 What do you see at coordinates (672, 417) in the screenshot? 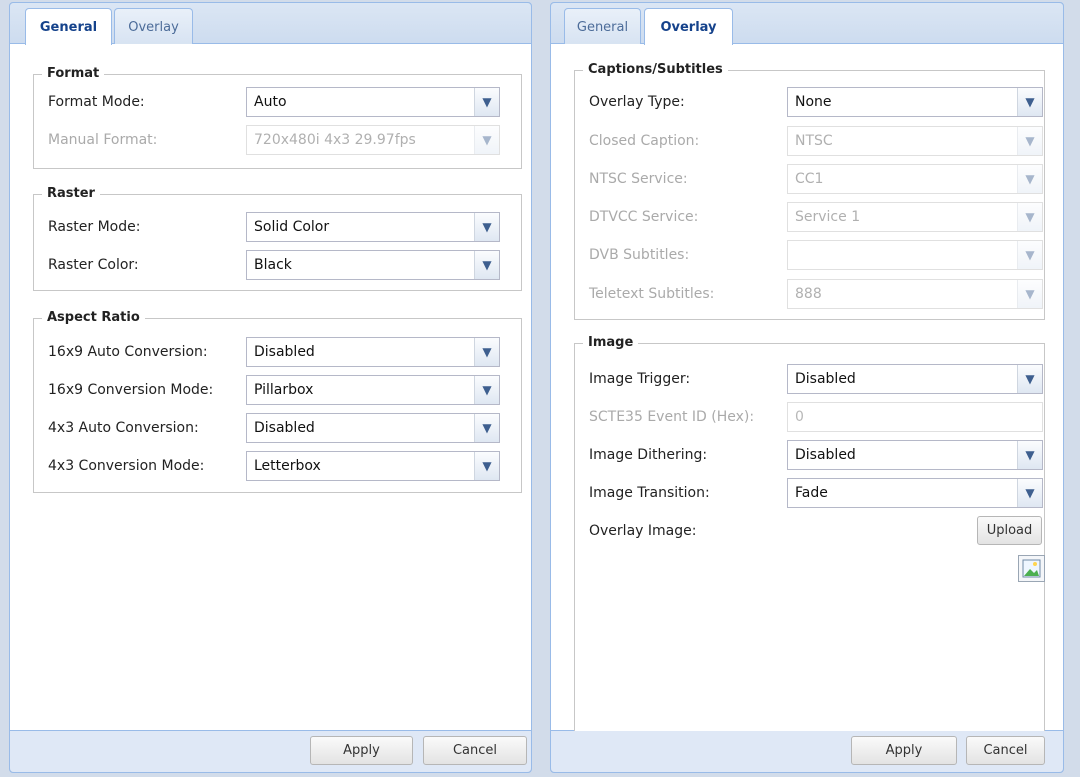
I see `scte35-label: SCTE35 Event ID (Hex):` at bounding box center [672, 417].